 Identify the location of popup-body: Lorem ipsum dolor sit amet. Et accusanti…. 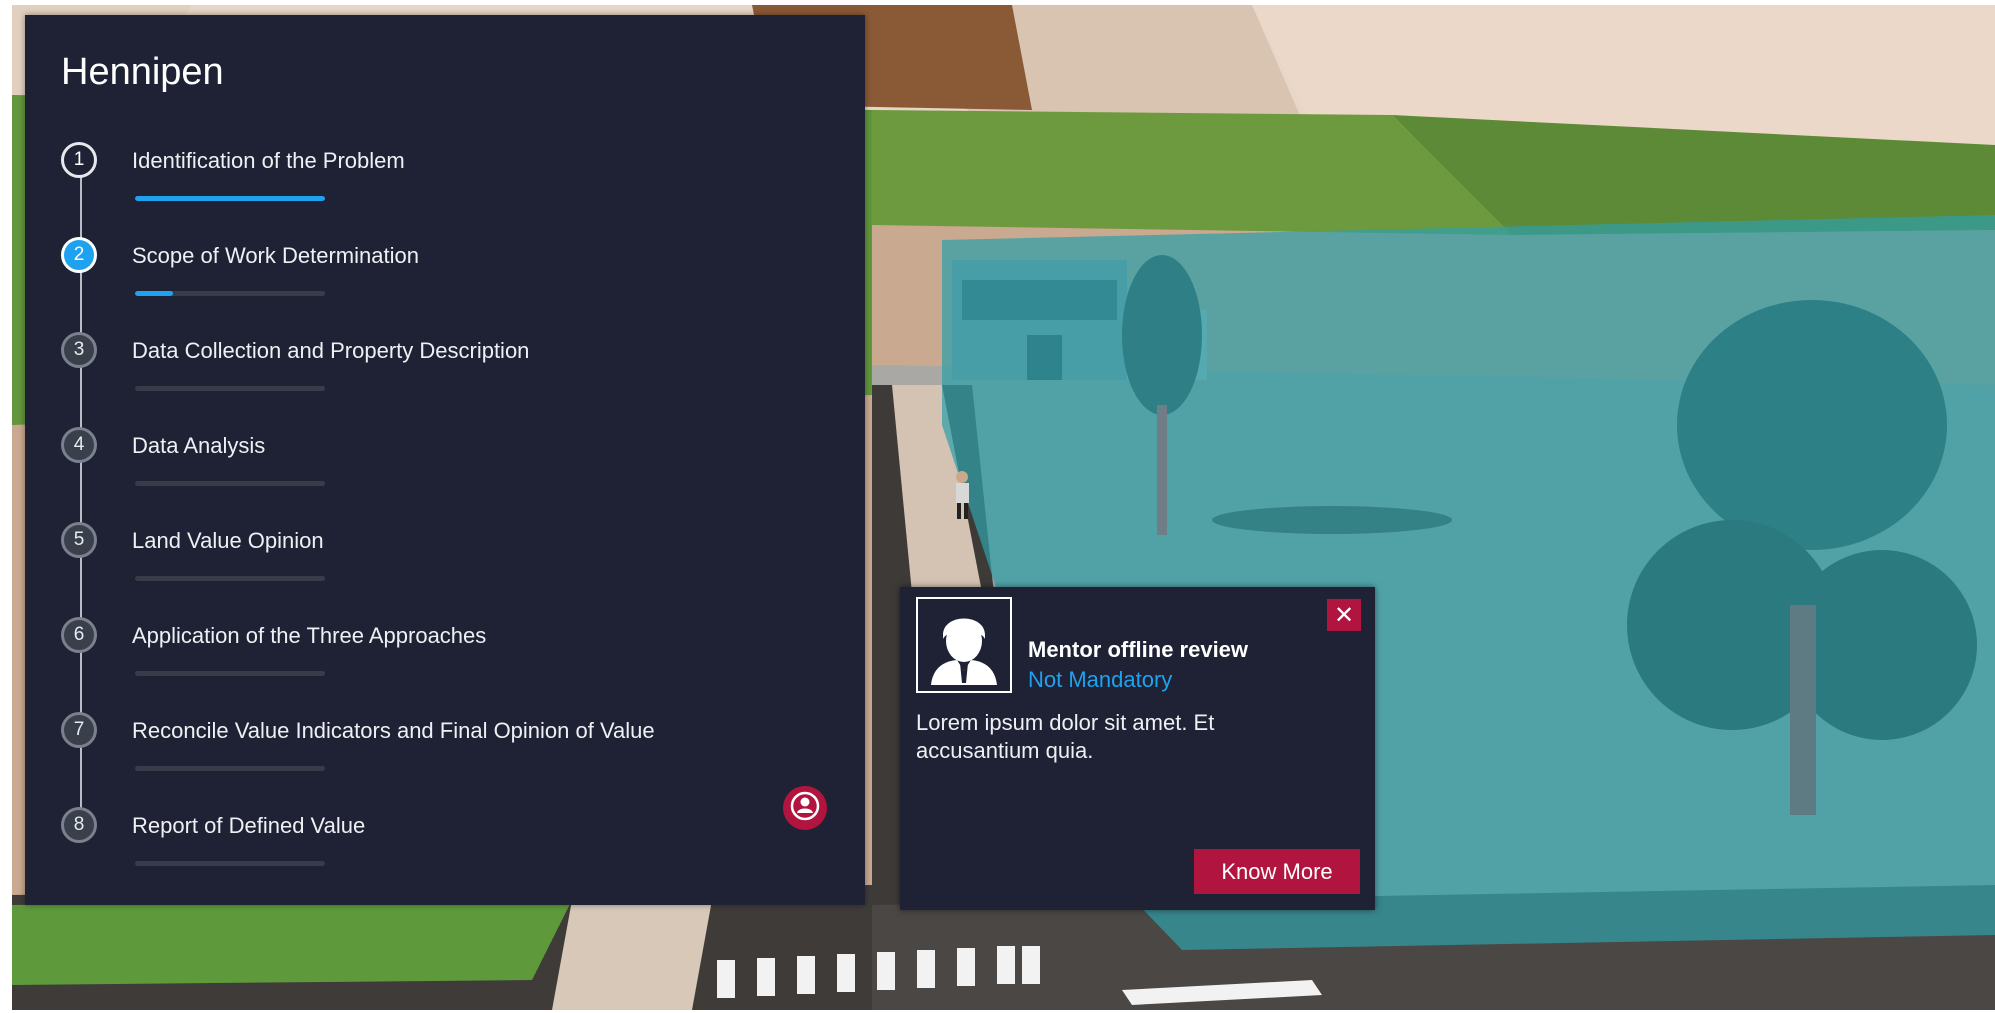
(1065, 736).